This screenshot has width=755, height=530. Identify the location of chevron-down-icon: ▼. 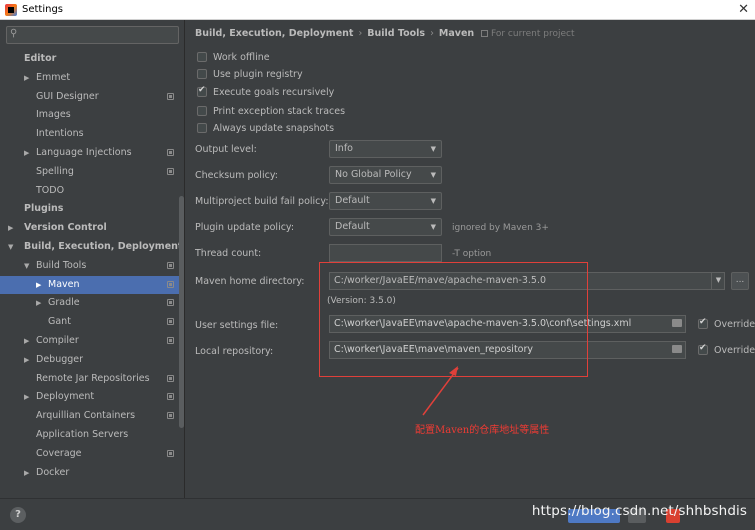
(718, 281).